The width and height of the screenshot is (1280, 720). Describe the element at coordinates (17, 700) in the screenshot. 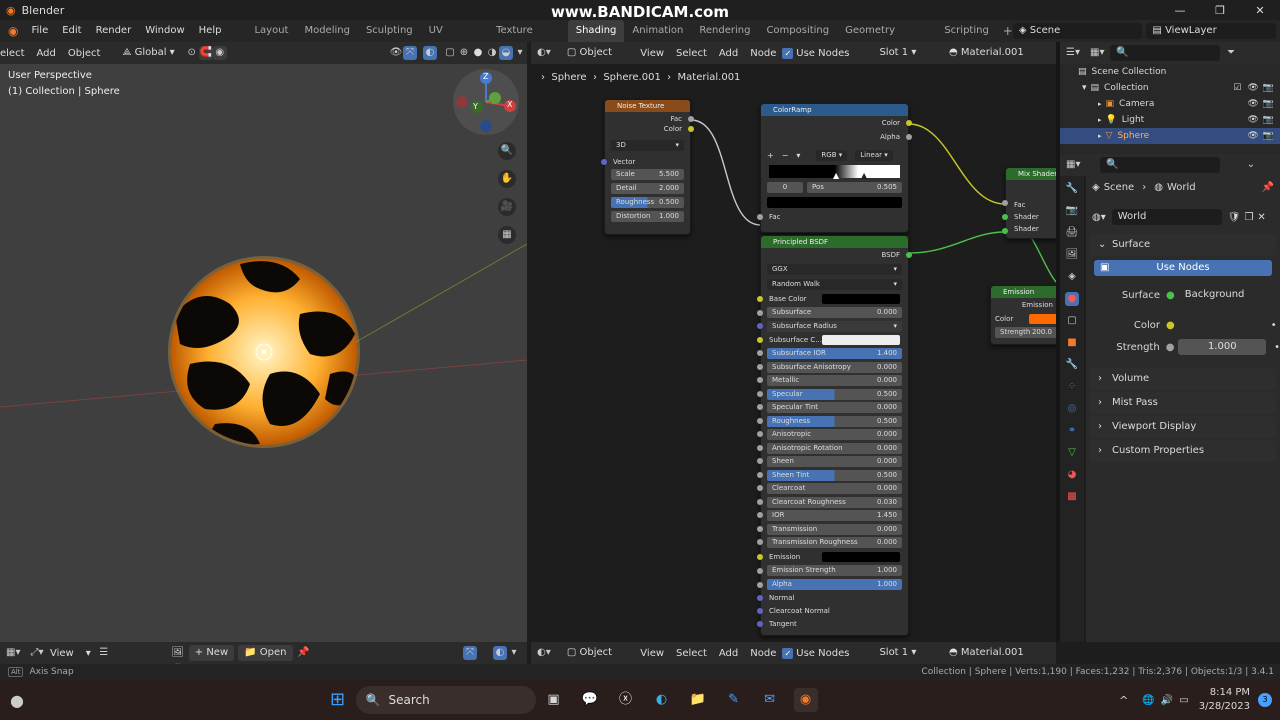

I see `weather-icon: ●` at that location.